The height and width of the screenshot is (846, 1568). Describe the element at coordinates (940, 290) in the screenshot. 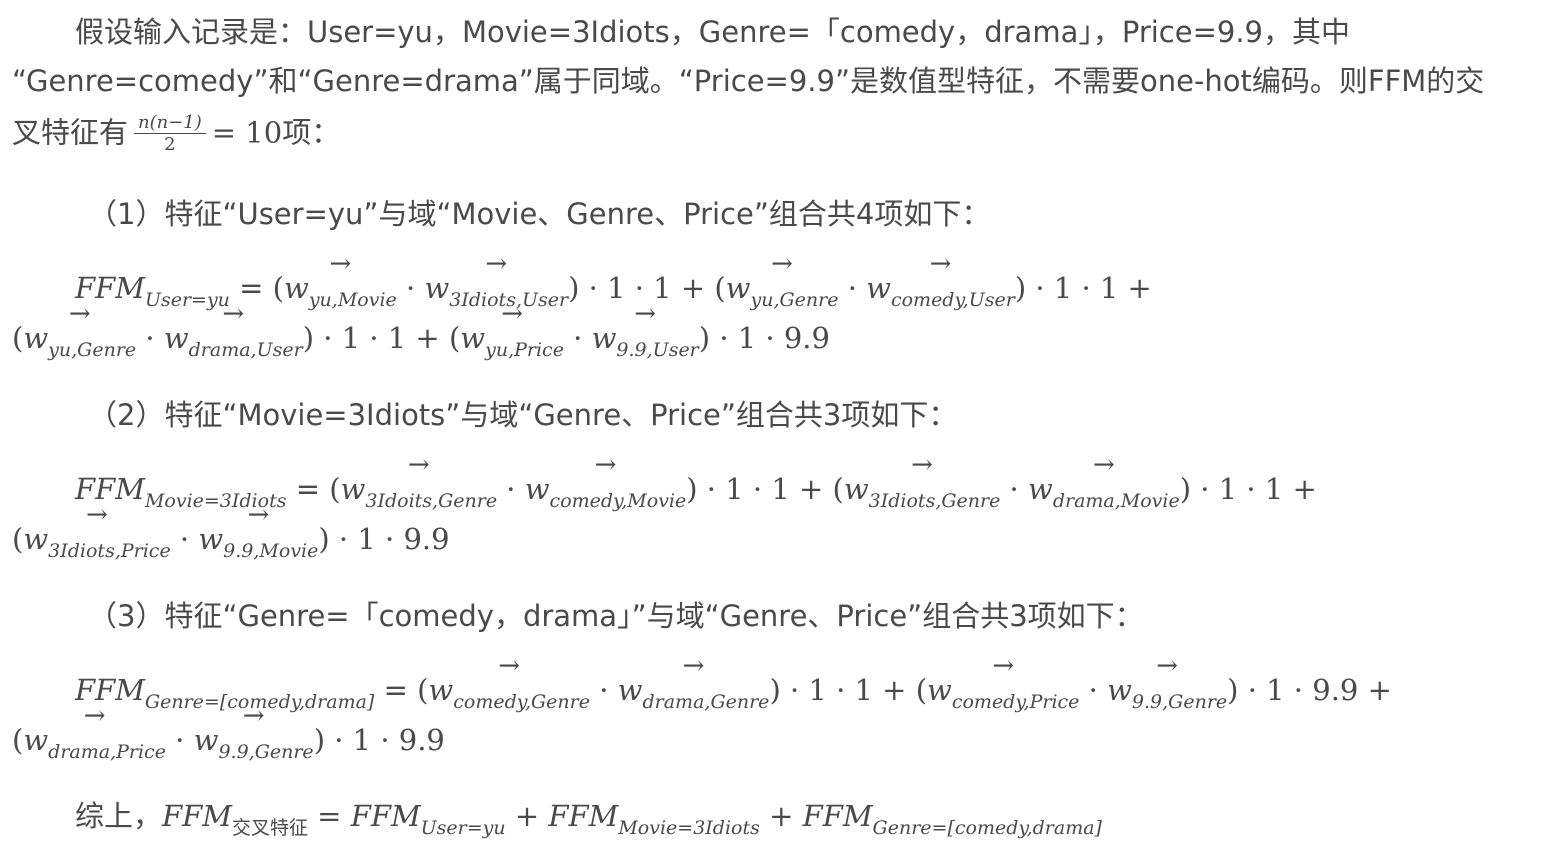

I see `vector-term: wcomedy,User` at that location.